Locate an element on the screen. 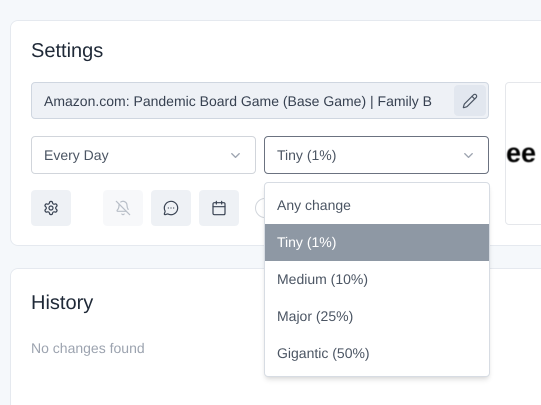  comment-button is located at coordinates (171, 208).